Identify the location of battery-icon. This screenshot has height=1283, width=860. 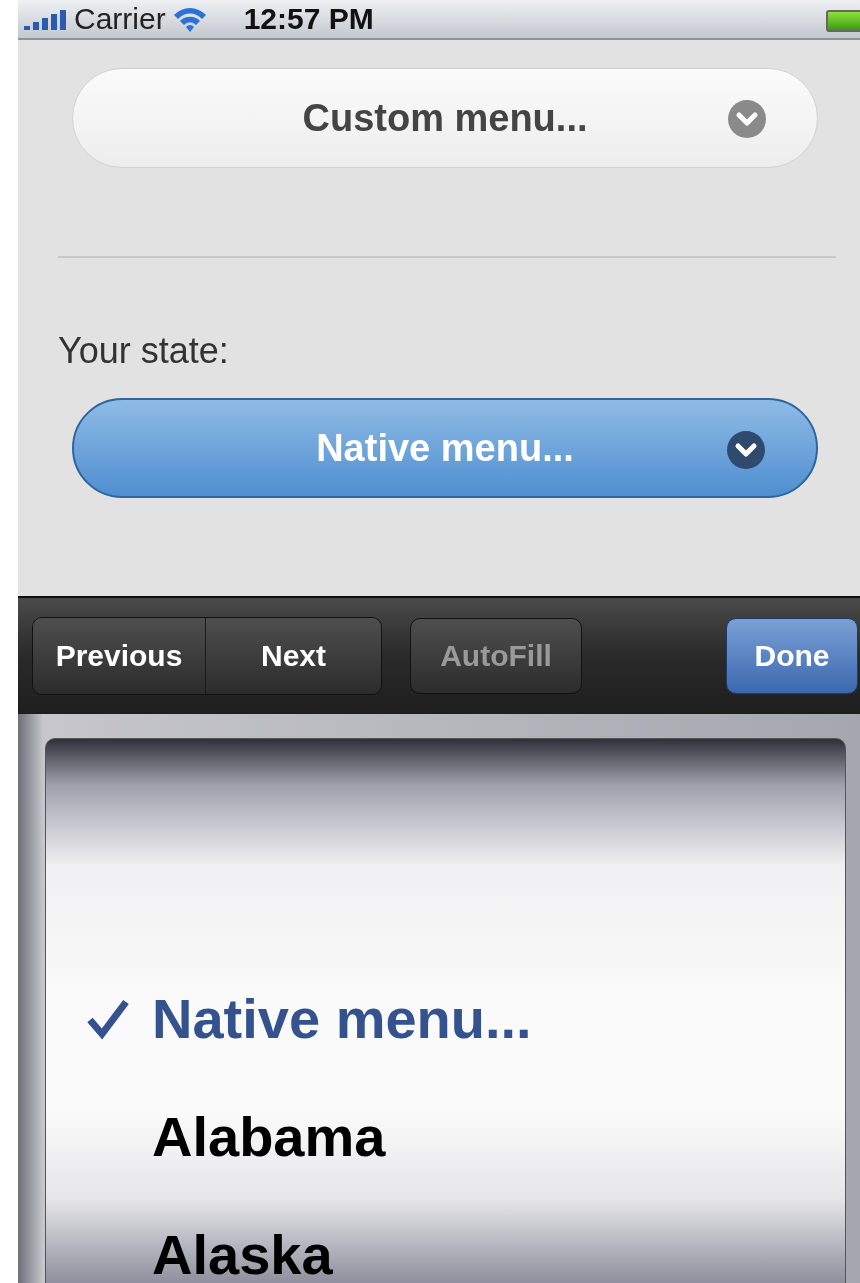
(843, 21).